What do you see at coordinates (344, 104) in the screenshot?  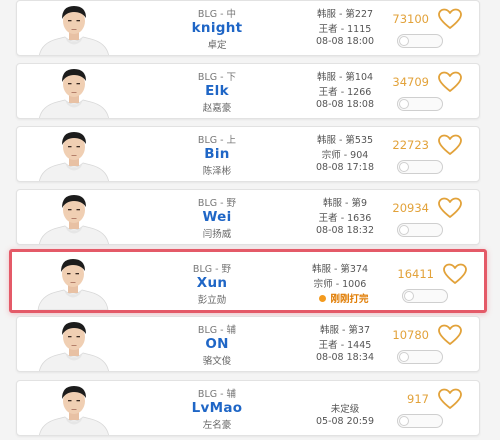 I see `last-game-time: 08-08 18:08` at bounding box center [344, 104].